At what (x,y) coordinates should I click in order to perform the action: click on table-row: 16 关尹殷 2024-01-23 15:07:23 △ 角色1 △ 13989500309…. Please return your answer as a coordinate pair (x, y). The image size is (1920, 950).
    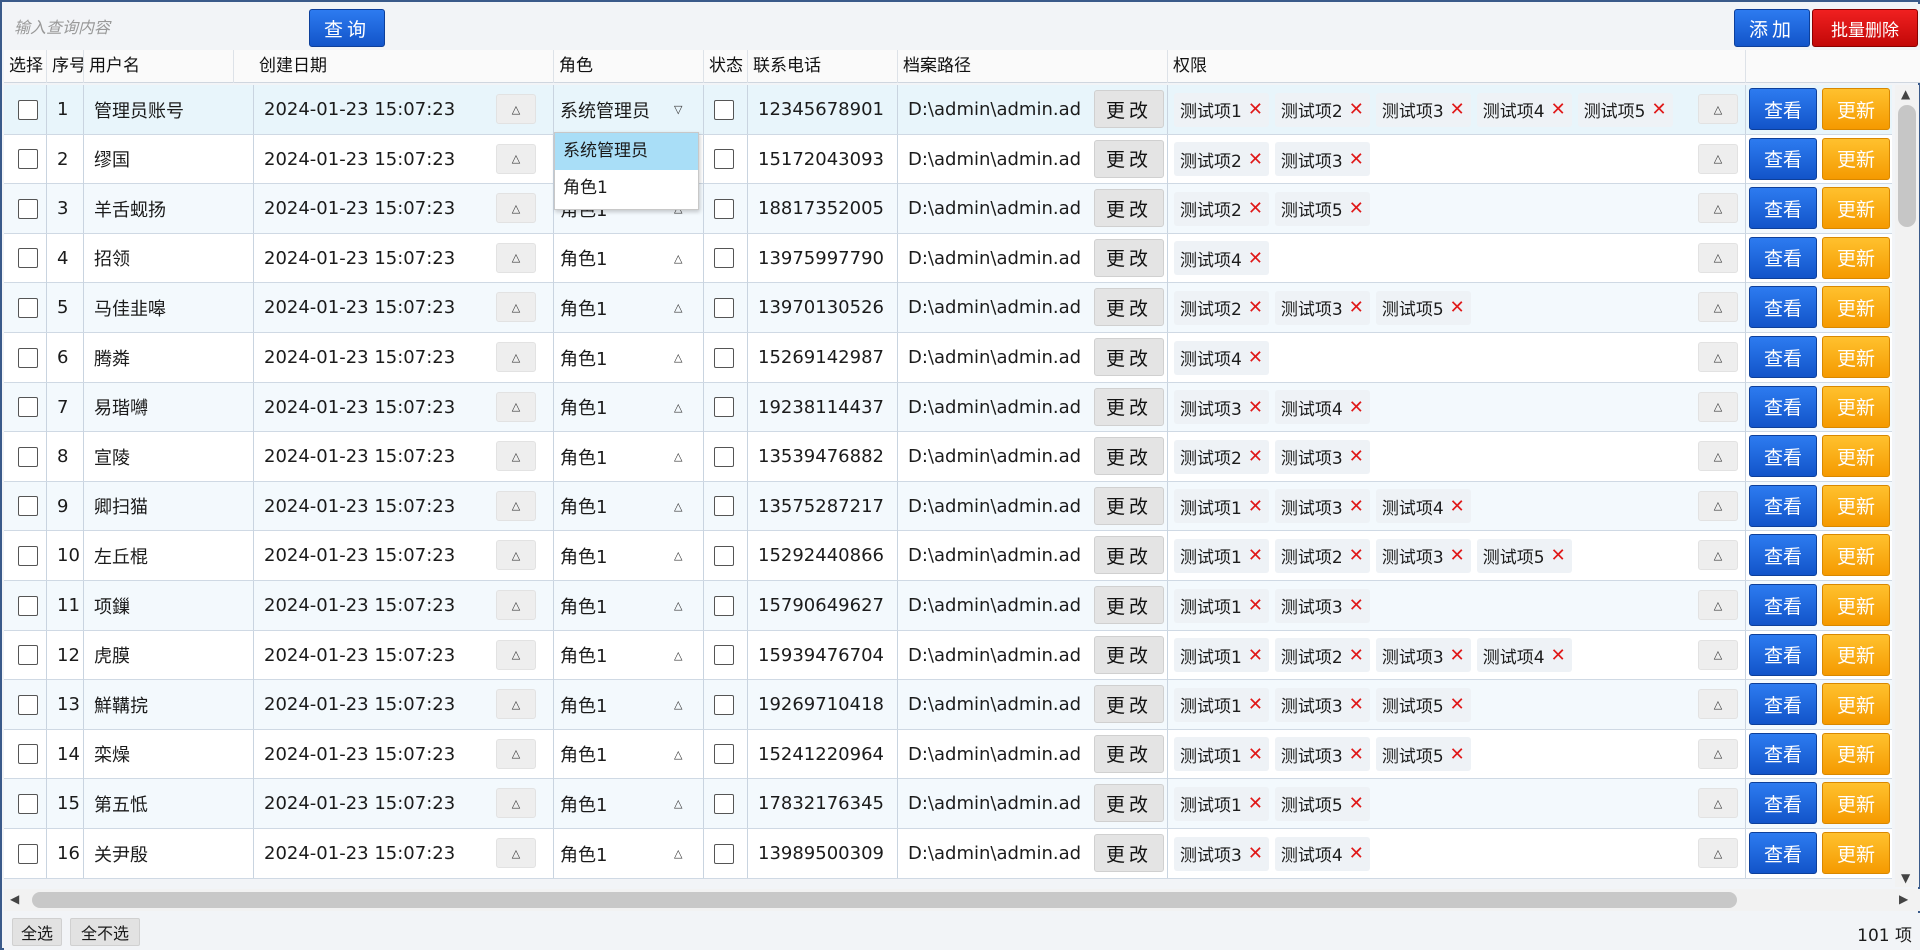
    Looking at the image, I should click on (948, 854).